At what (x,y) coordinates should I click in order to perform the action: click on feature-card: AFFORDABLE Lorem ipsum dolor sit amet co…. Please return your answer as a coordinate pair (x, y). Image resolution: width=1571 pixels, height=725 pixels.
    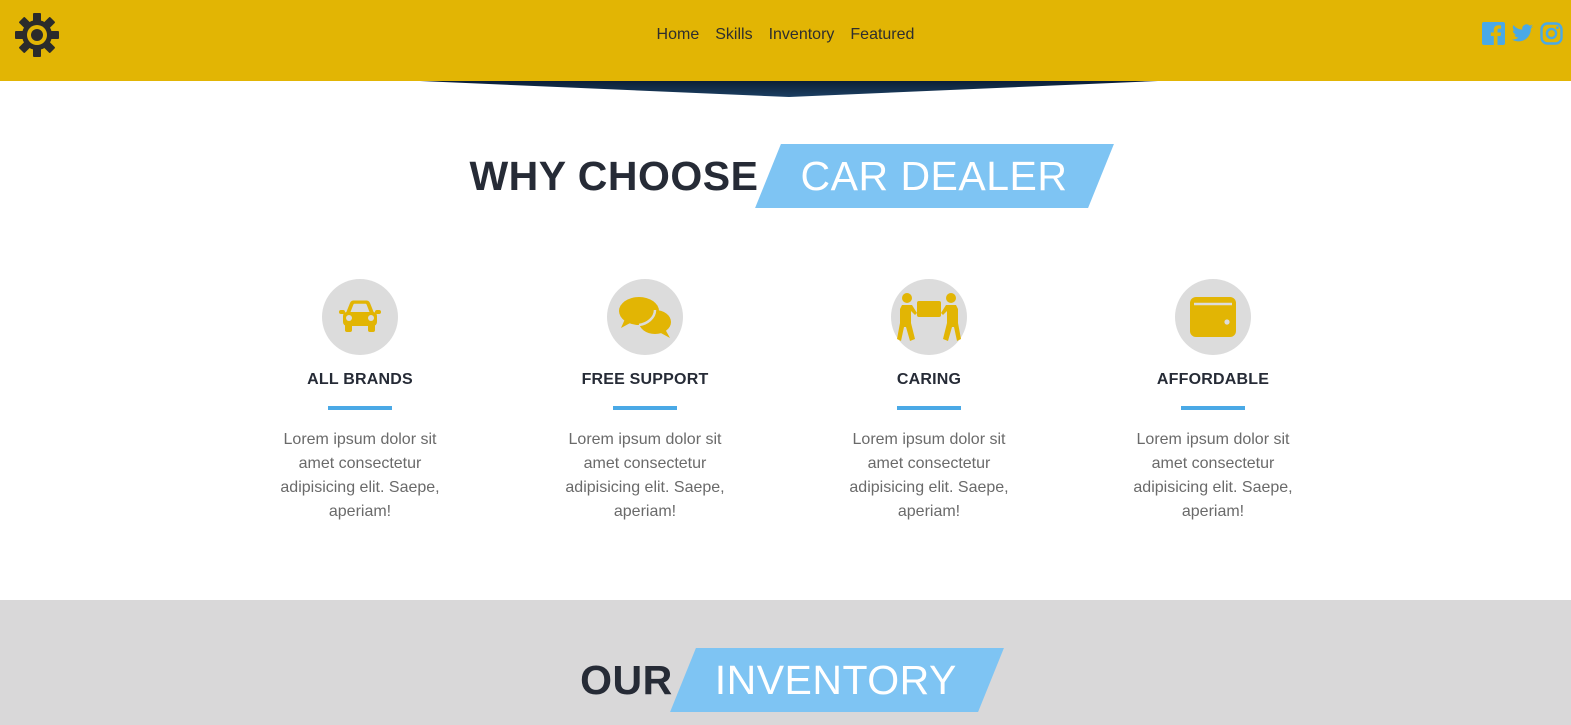
    Looking at the image, I should click on (1213, 401).